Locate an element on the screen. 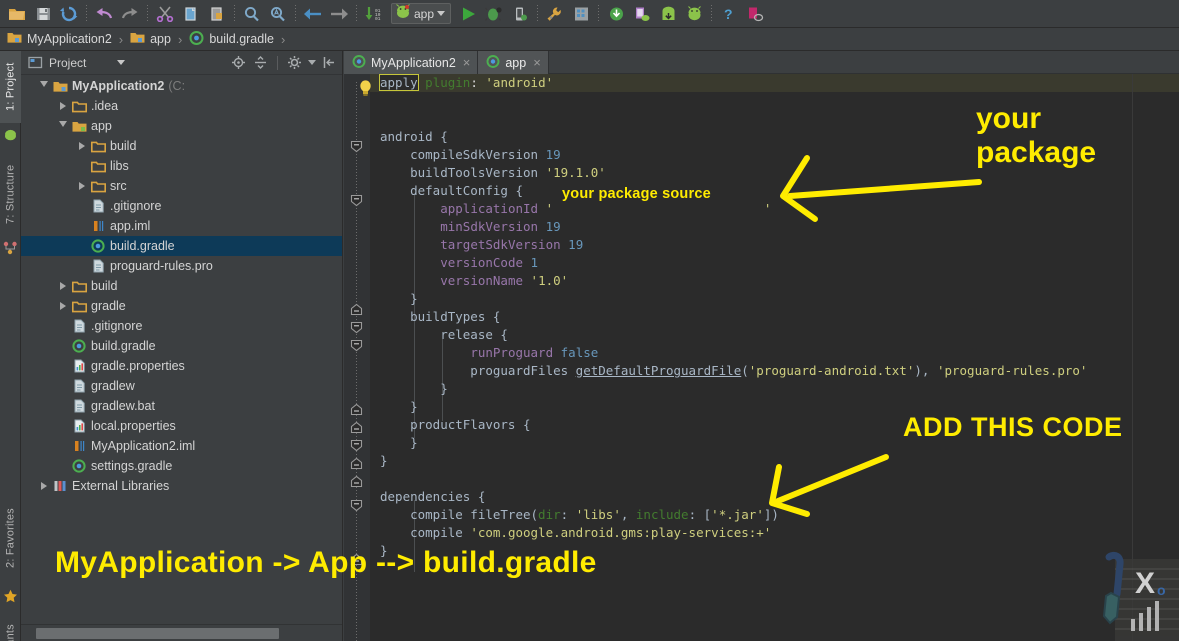 The height and width of the screenshot is (641, 1179). tab-app: app × is located at coordinates (513, 62).